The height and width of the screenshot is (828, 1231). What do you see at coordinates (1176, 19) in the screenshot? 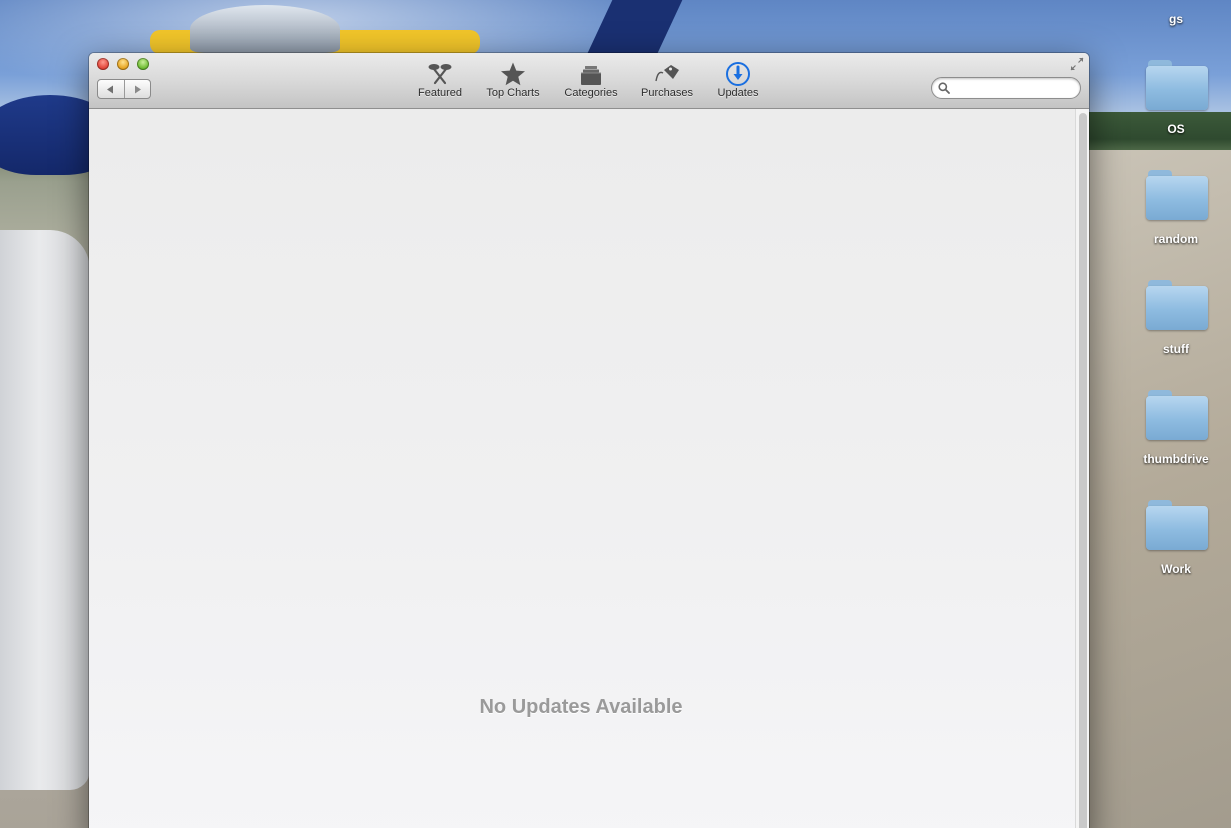
I see `desktop-item-gs-label: gs` at bounding box center [1176, 19].